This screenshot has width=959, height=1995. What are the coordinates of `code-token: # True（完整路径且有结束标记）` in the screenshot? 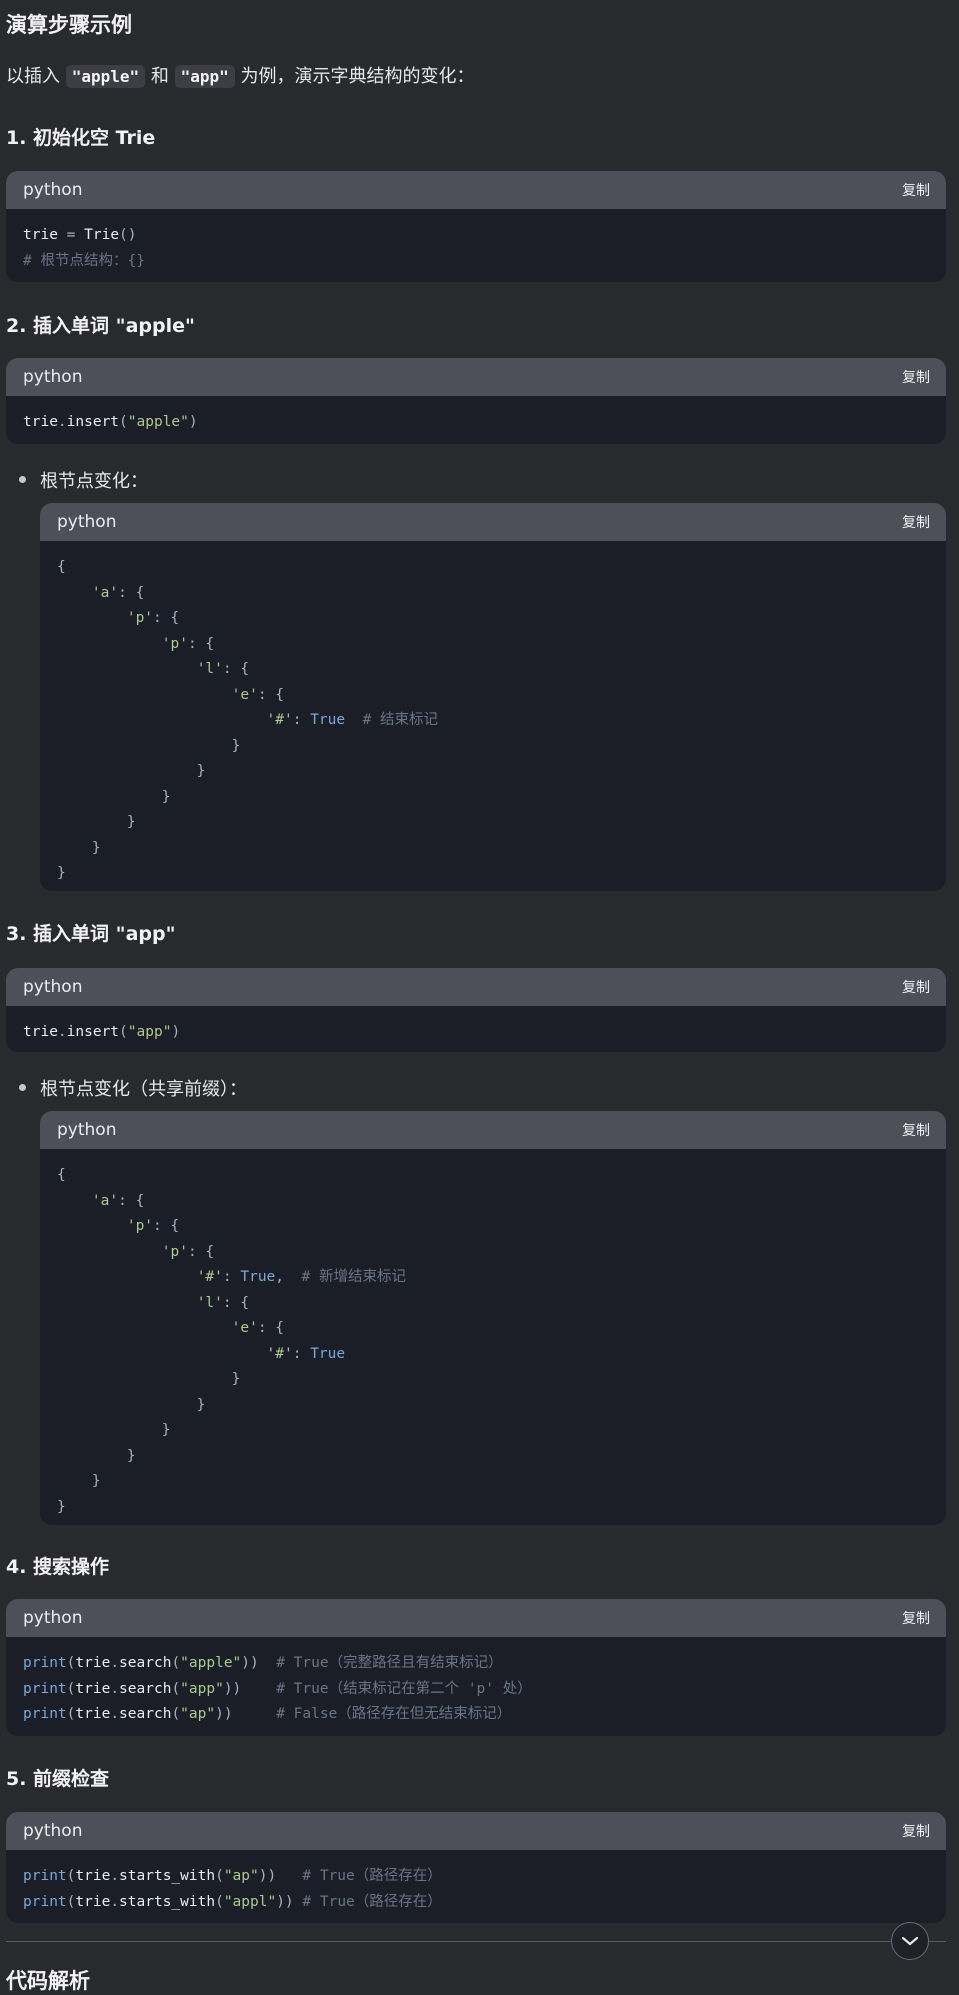 It's located at (389, 1663).